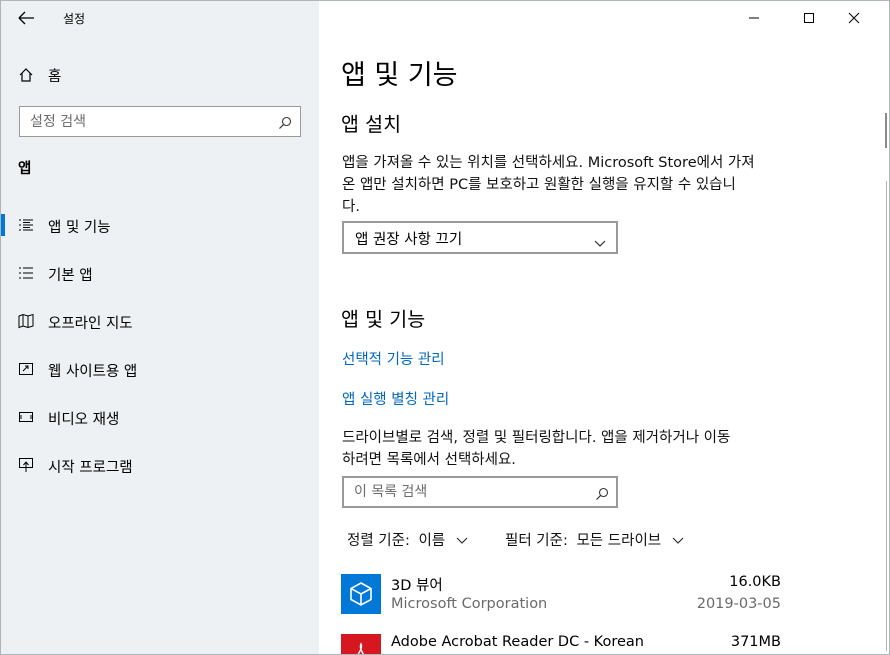  I want to click on home-icon, so click(26, 75).